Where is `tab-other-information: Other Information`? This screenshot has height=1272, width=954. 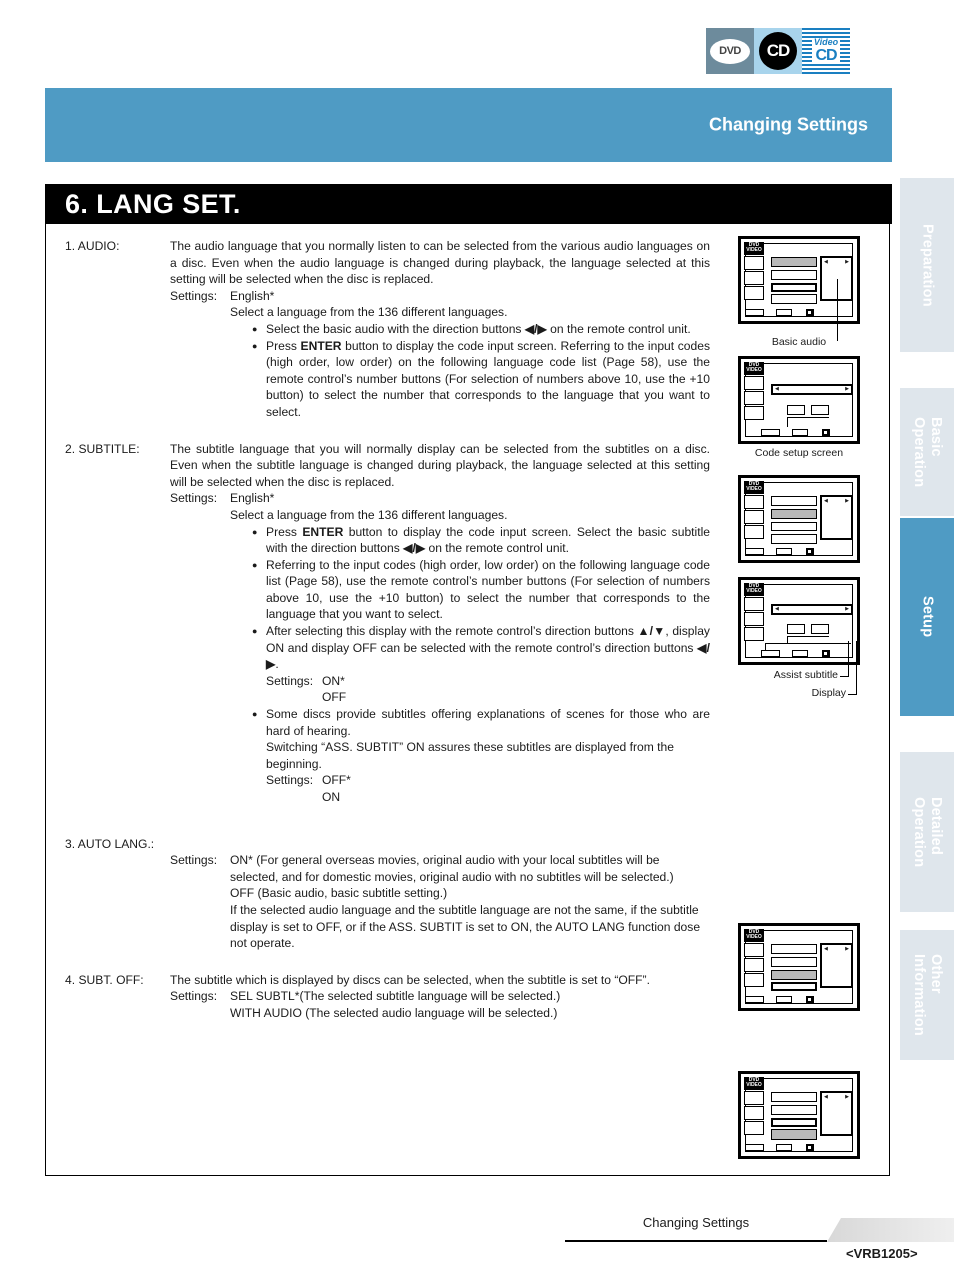
tab-other-information: Other Information is located at coordinates (927, 995).